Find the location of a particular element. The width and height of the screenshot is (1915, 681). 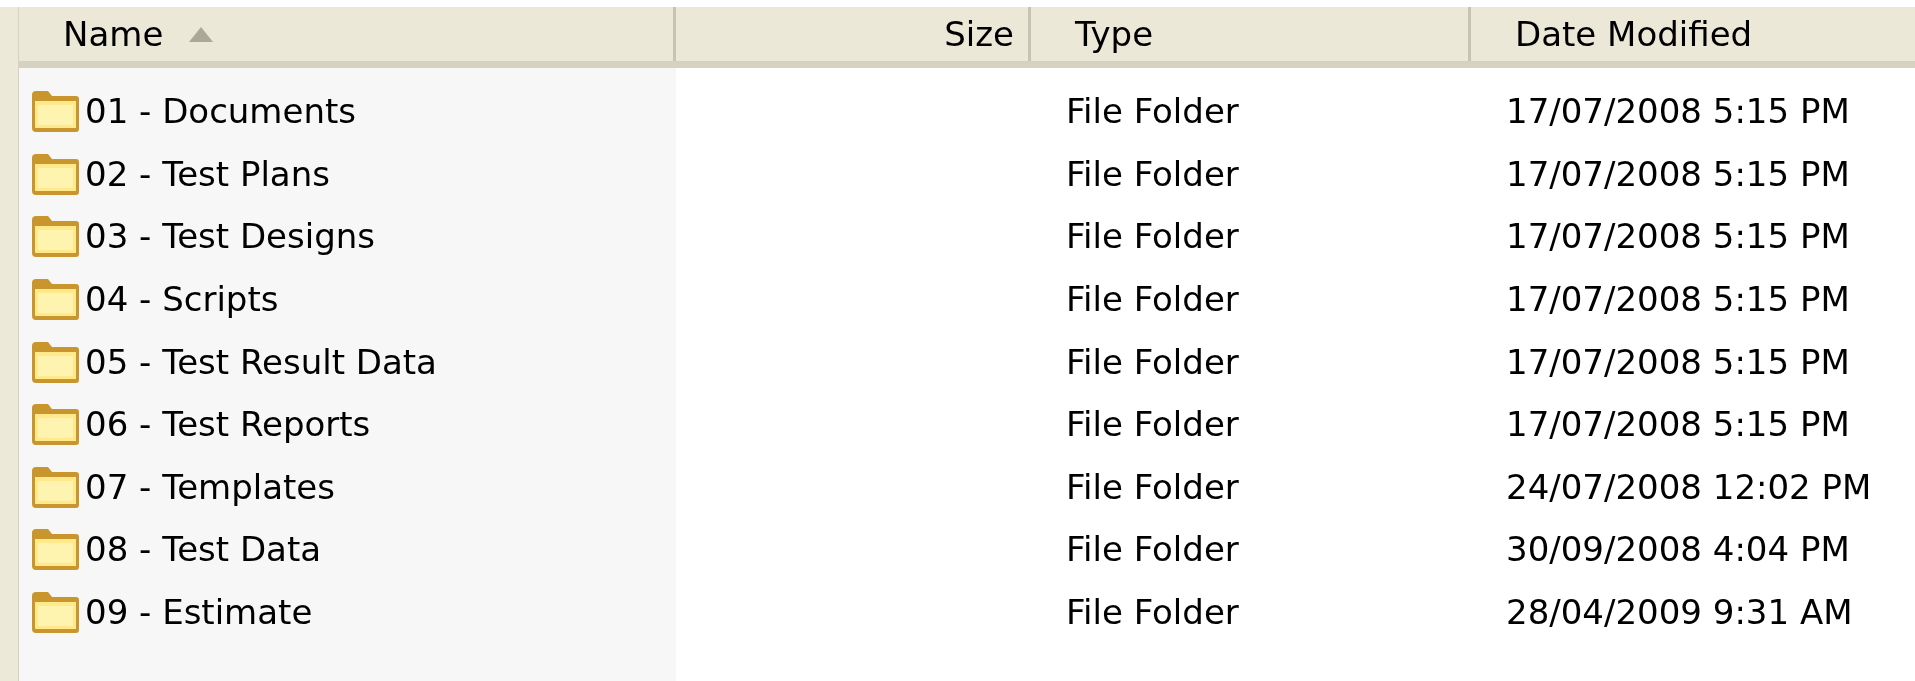

table-cell: 30/09/2008 4:04 PM is located at coordinates (1678, 549).